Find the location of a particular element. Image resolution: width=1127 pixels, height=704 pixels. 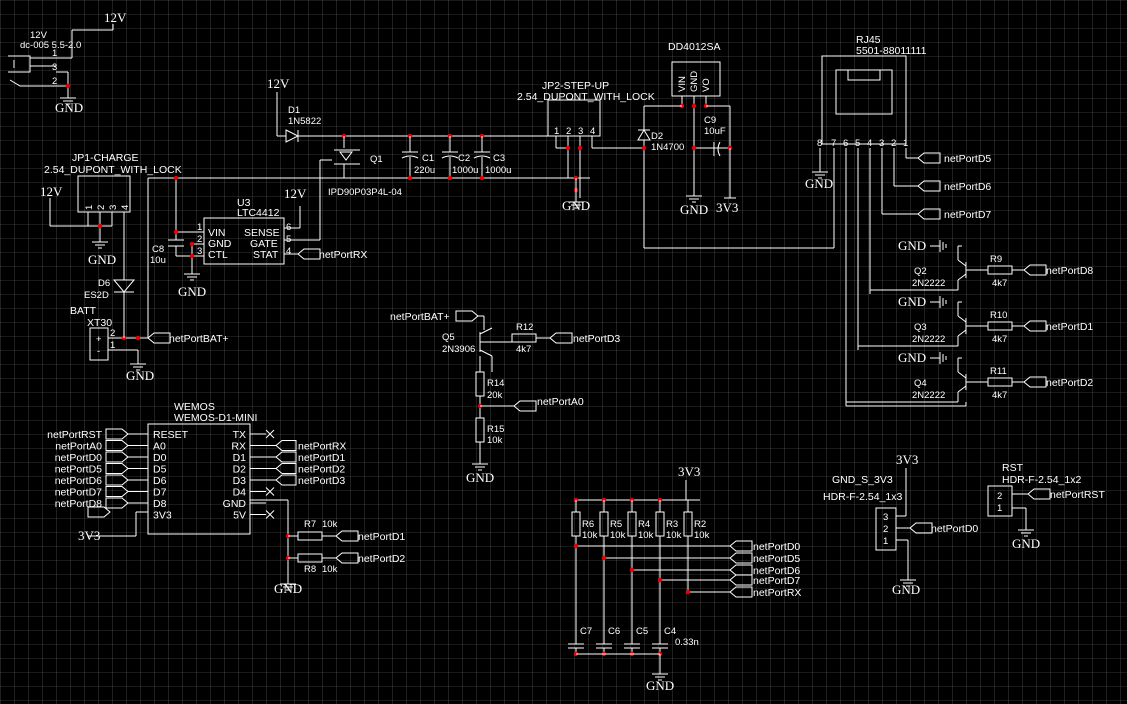

r11-name: R11 is located at coordinates (998, 371).